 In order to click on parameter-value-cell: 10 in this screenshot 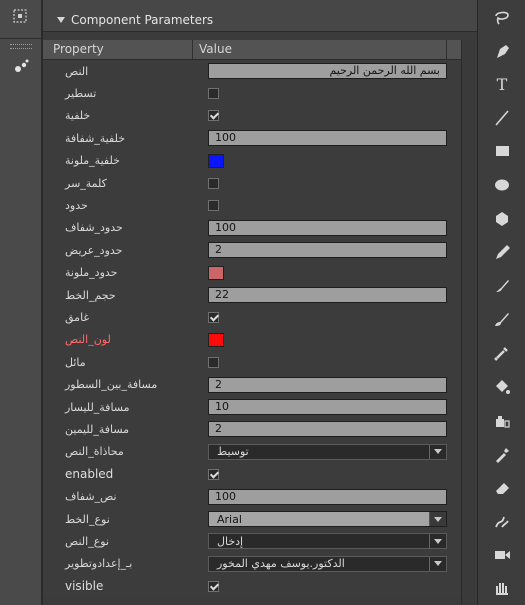, I will do `click(327, 407)`.